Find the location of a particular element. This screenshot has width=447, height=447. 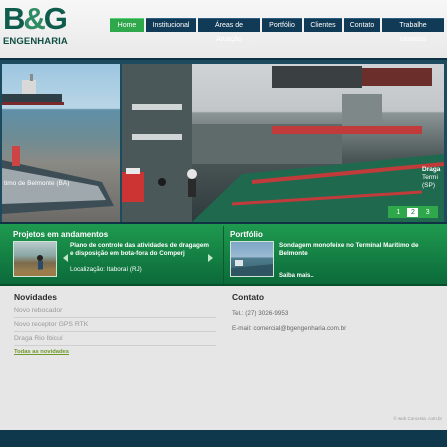

contact-email: E-mail: comercial@bgengenharia.com.br is located at coordinates (289, 328).